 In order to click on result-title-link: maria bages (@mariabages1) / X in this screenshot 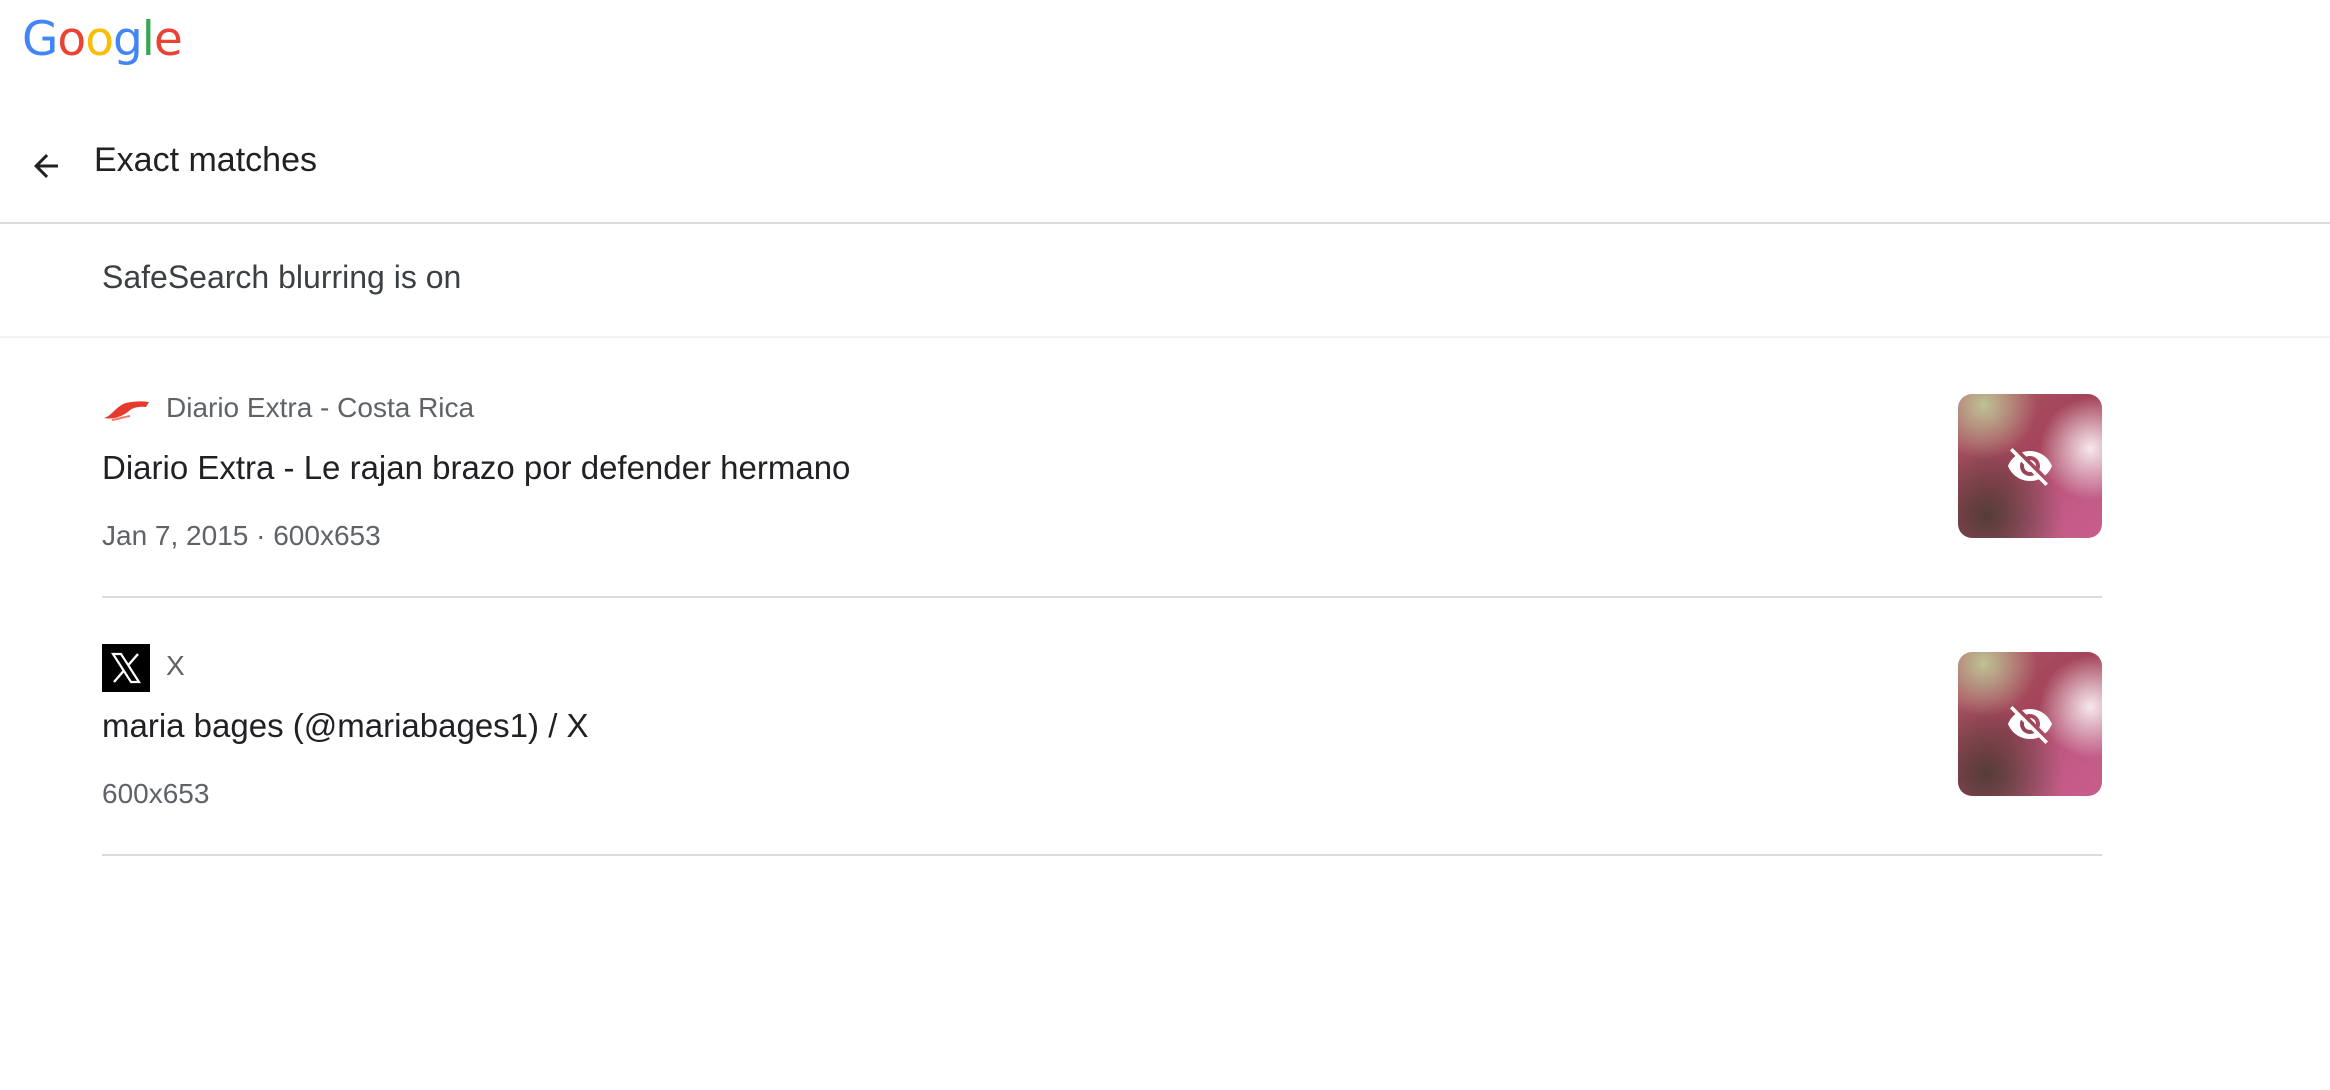, I will do `click(345, 726)`.